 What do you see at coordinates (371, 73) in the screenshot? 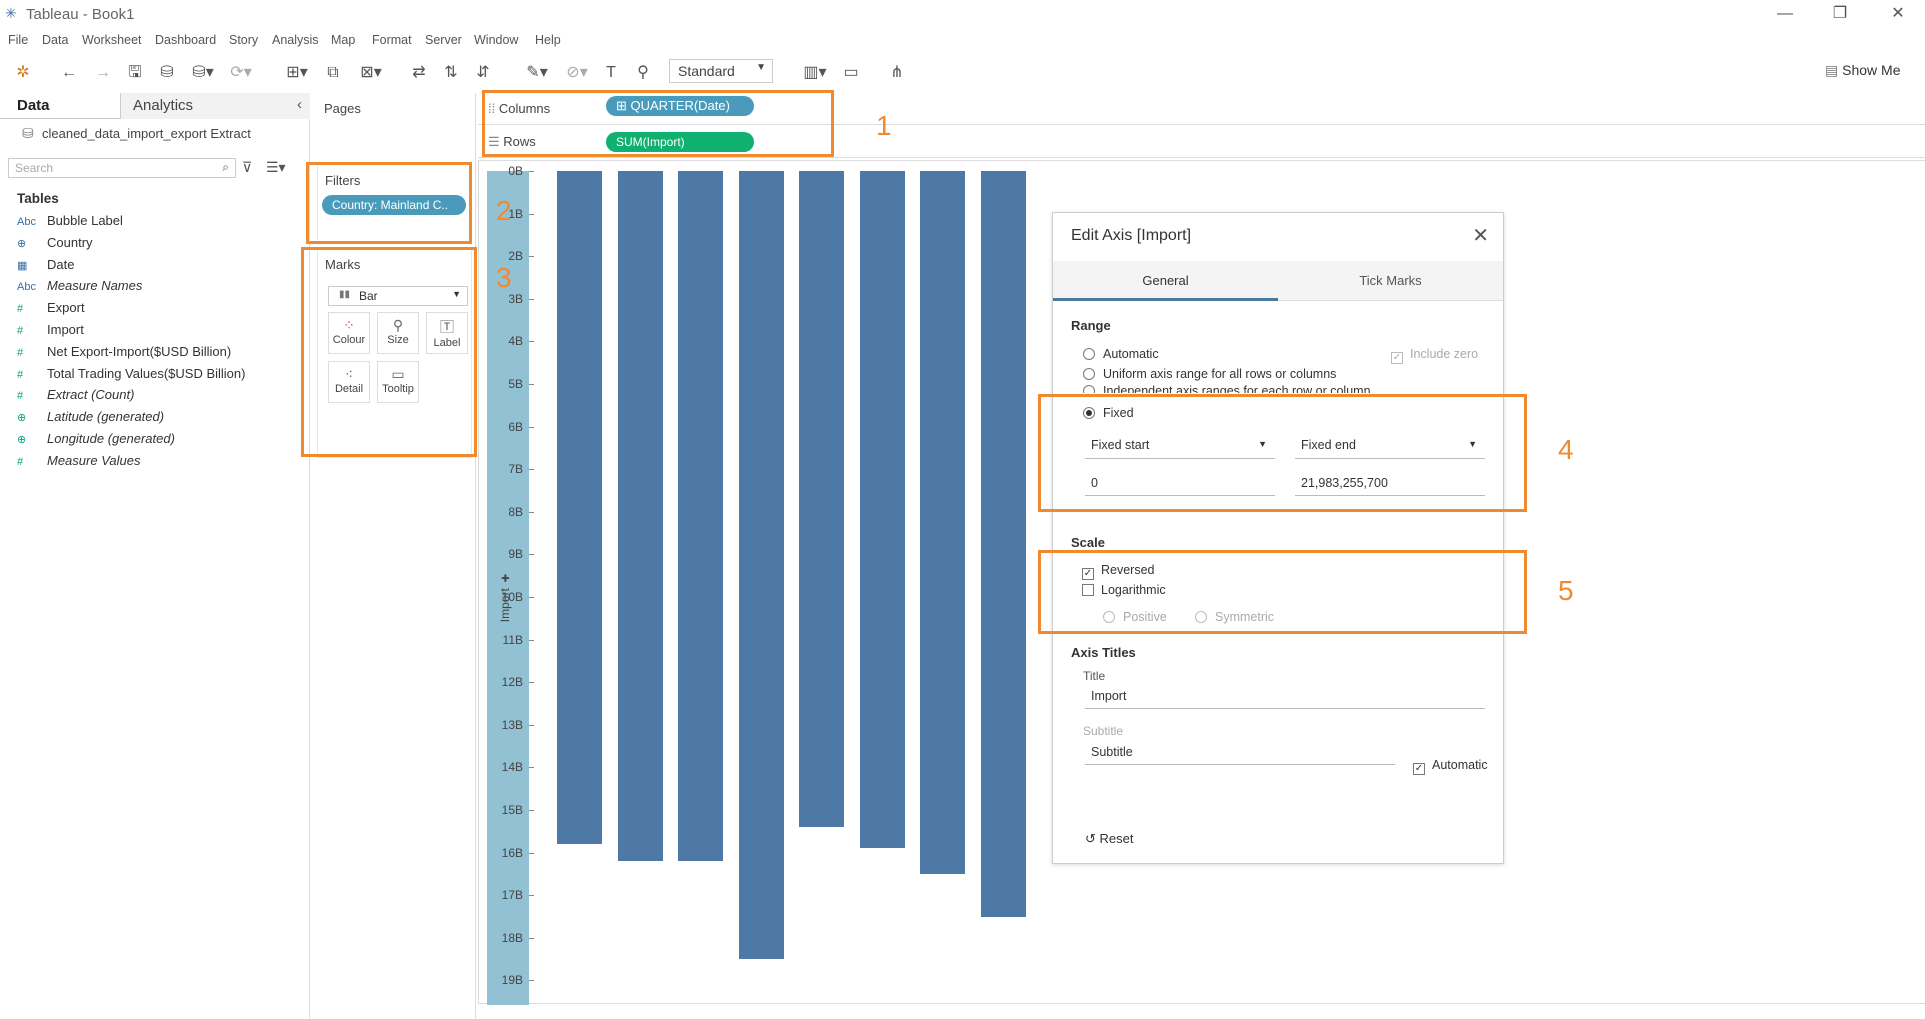
I see `clear-sheet-icon: ⊠▾` at bounding box center [371, 73].